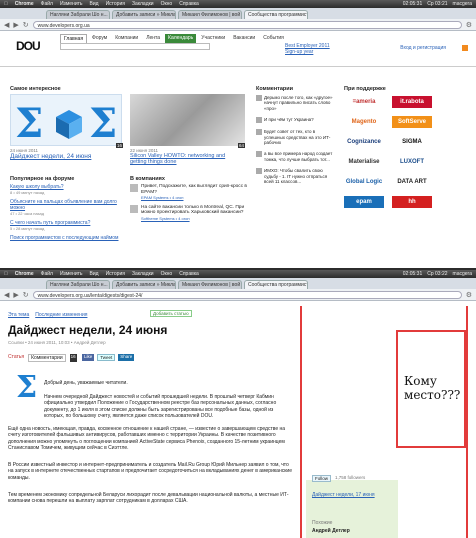 The width and height of the screenshot is (476, 538). What do you see at coordinates (181, 38) in the screenshot?
I see `nav-calendar: Календарь` at bounding box center [181, 38].